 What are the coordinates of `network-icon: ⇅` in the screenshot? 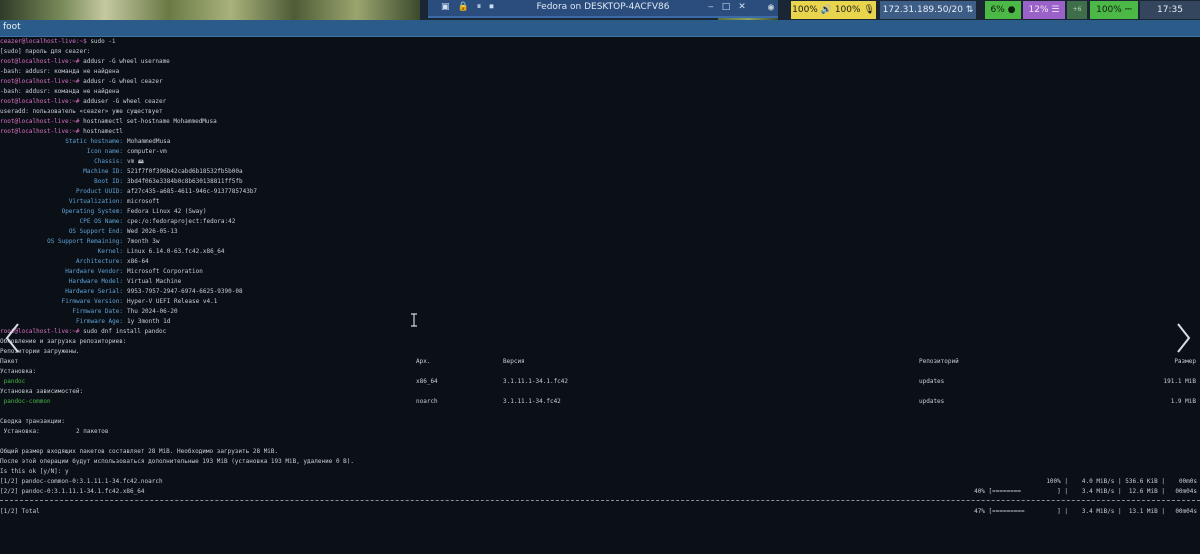 It's located at (969, 10).